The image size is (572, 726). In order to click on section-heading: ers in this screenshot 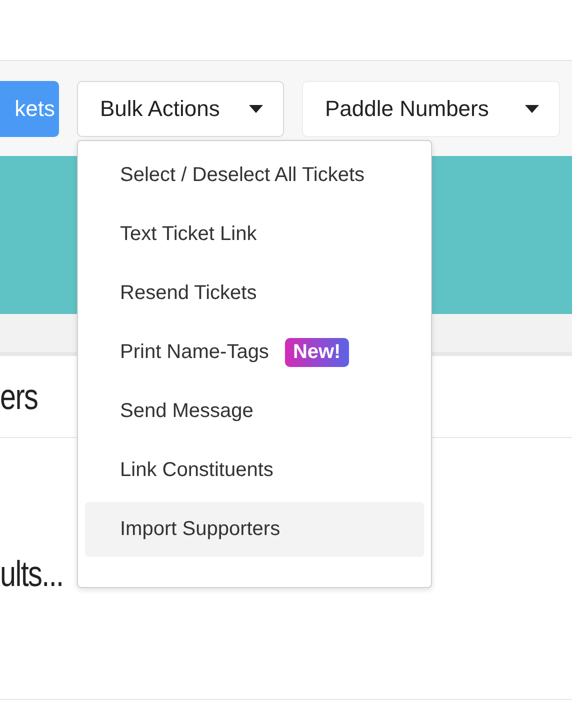, I will do `click(19, 397)`.